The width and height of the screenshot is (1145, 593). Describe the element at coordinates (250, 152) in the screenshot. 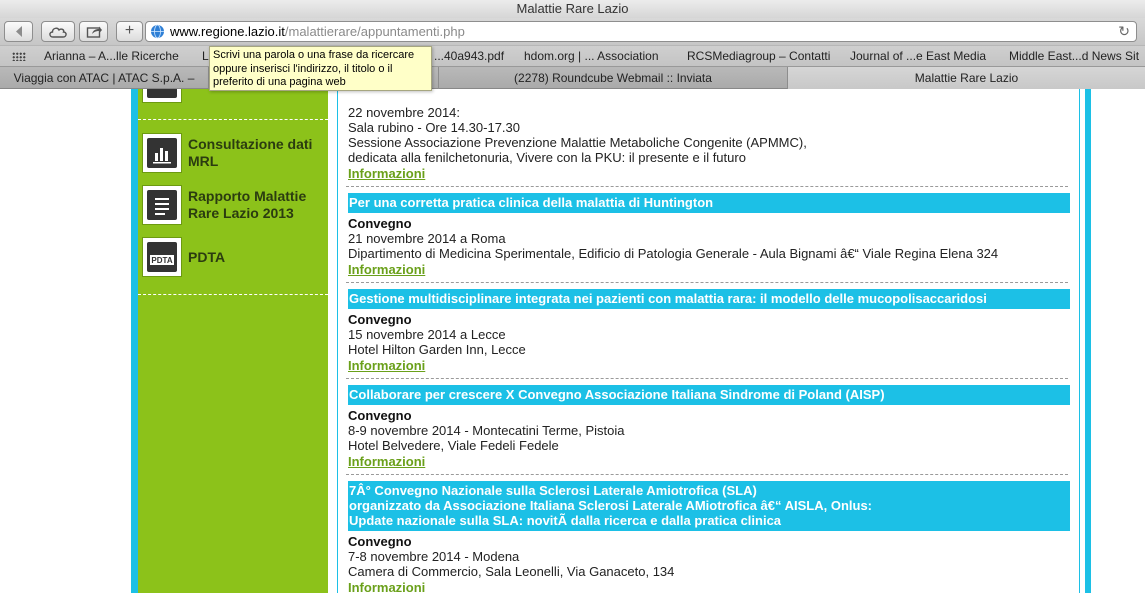

I see `sidebar-item-label: Consultazione dati MRL` at that location.